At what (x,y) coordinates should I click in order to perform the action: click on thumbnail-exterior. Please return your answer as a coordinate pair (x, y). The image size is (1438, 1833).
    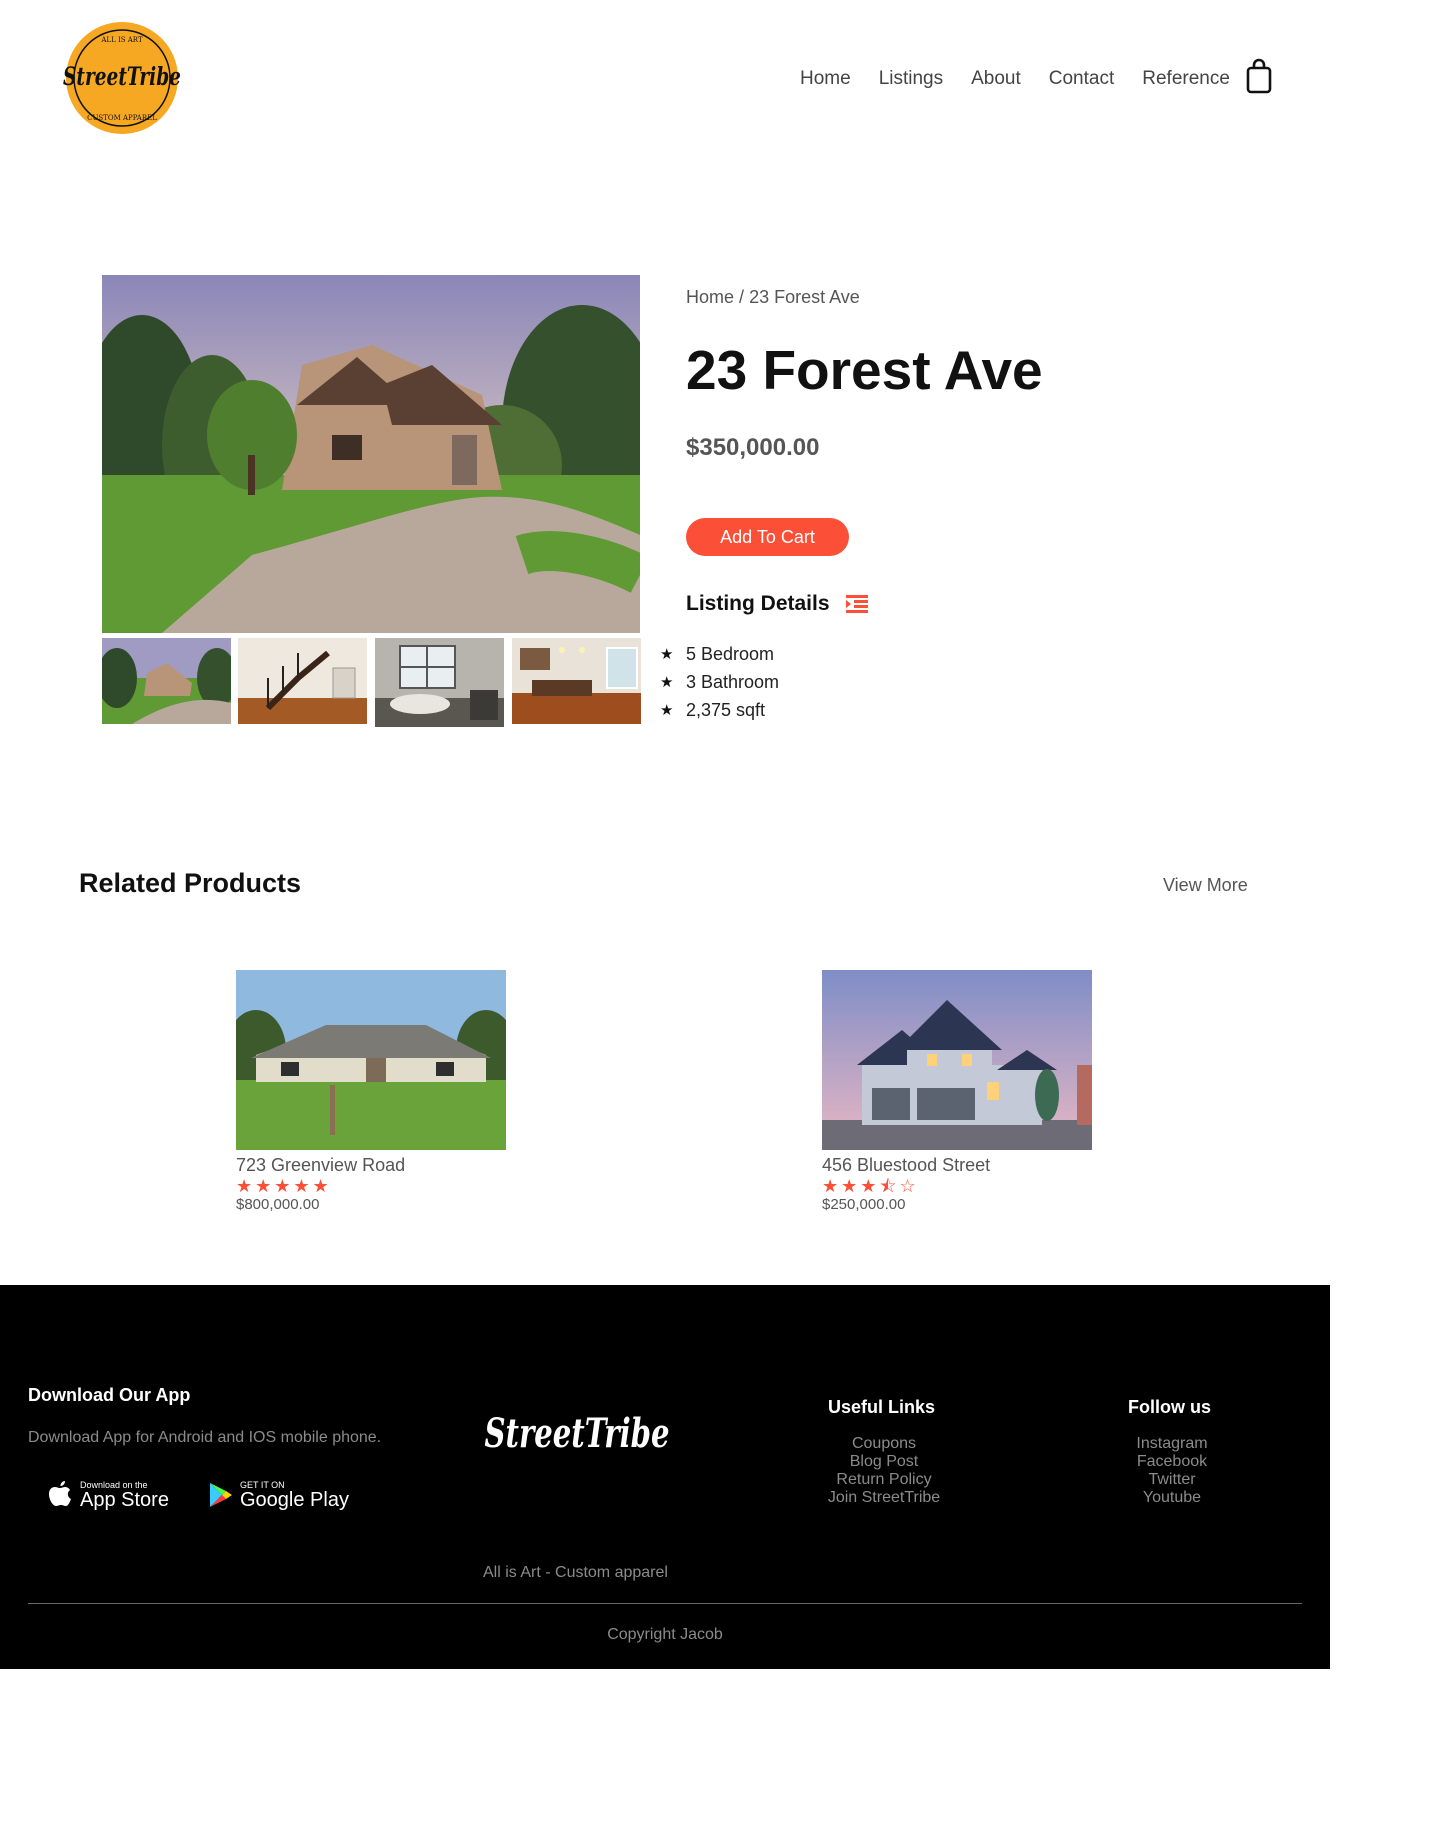
    Looking at the image, I should click on (166, 681).